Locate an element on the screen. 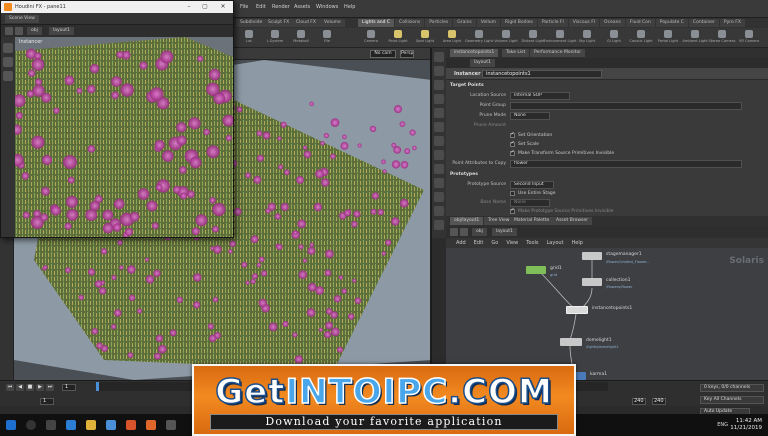 The image size is (768, 436). start-frame-field: 1 is located at coordinates (47, 401).